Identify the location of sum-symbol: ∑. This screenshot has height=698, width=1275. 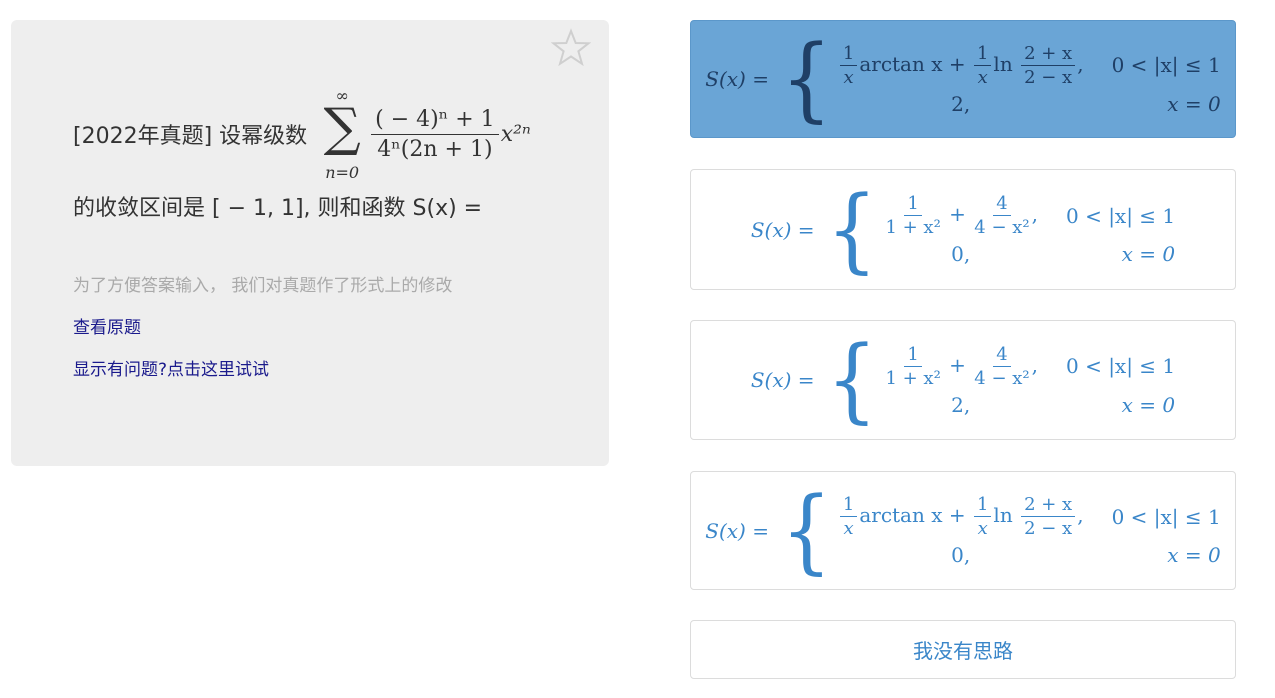
(342, 128).